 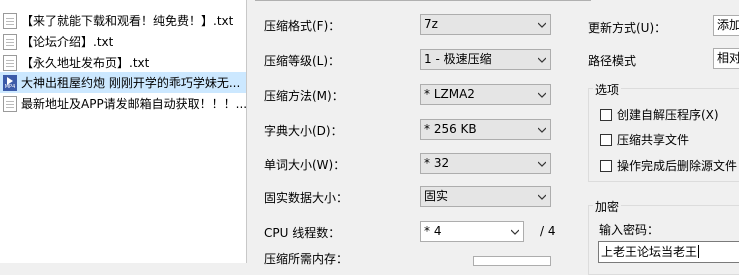 I want to click on text-cursor, so click(x=699, y=251).